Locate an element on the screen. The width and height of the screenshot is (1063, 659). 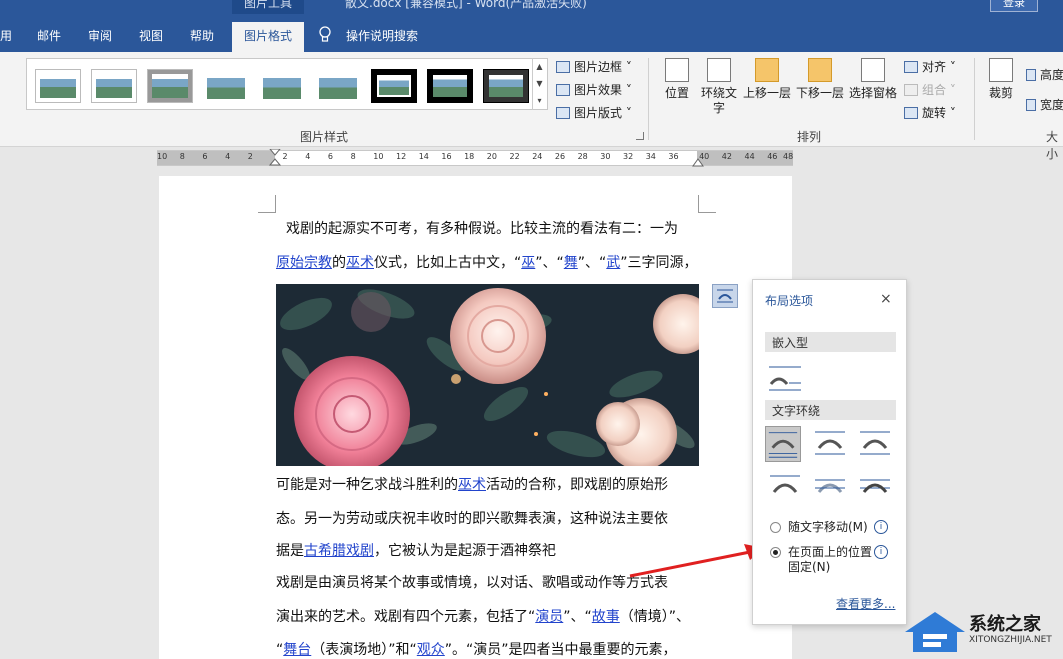
wrap-text-button: 环绕文字 is located at coordinates (719, 87).